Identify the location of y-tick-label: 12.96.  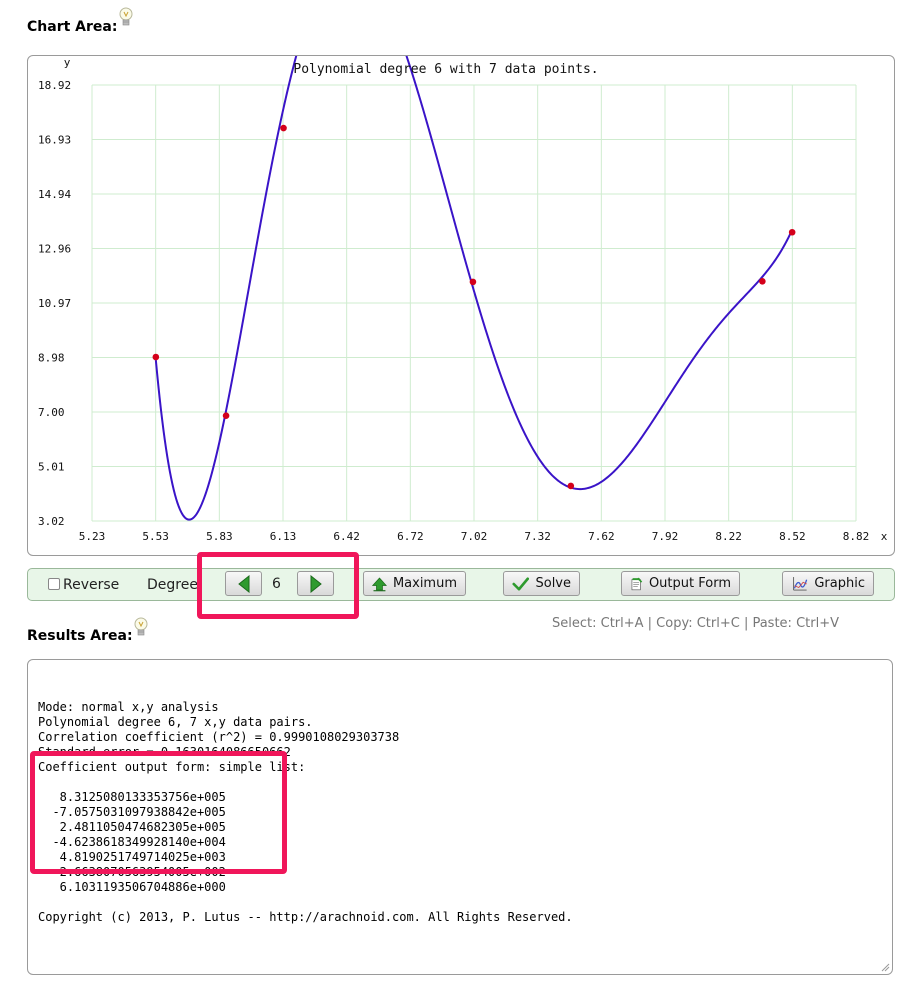
(54, 249).